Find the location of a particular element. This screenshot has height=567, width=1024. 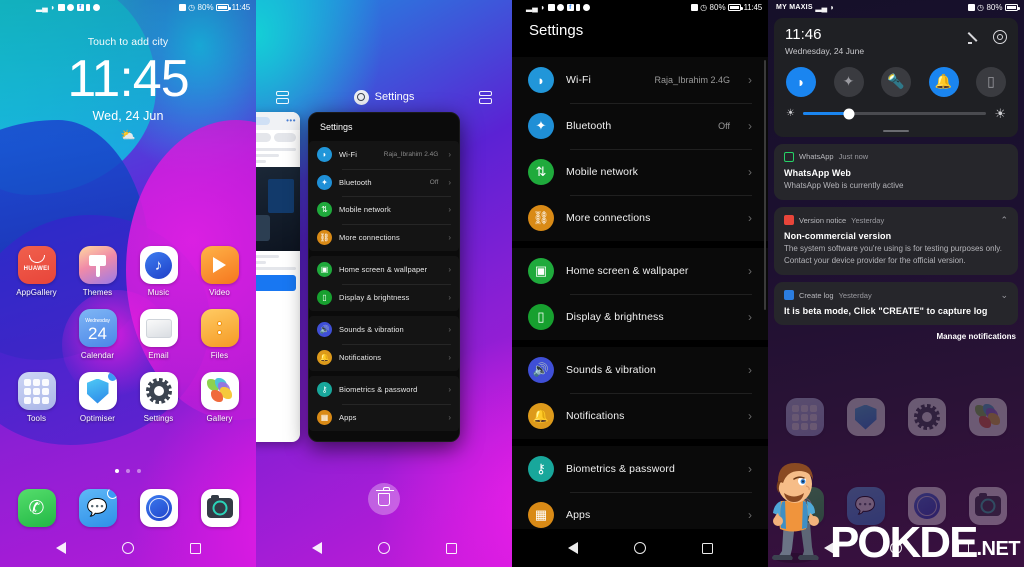

floating-row-mobile-network: ⇅ Mobile network › is located at coordinates (384, 210).